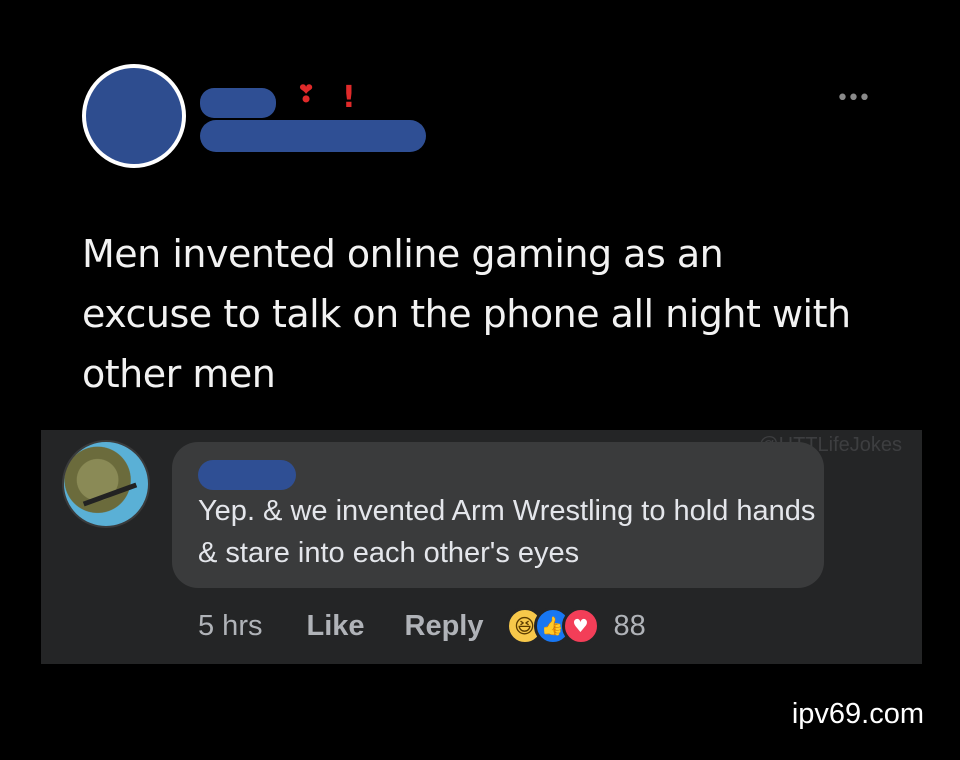  Describe the element at coordinates (230, 626) in the screenshot. I see `comment-timestamp: 5 hrs` at that location.